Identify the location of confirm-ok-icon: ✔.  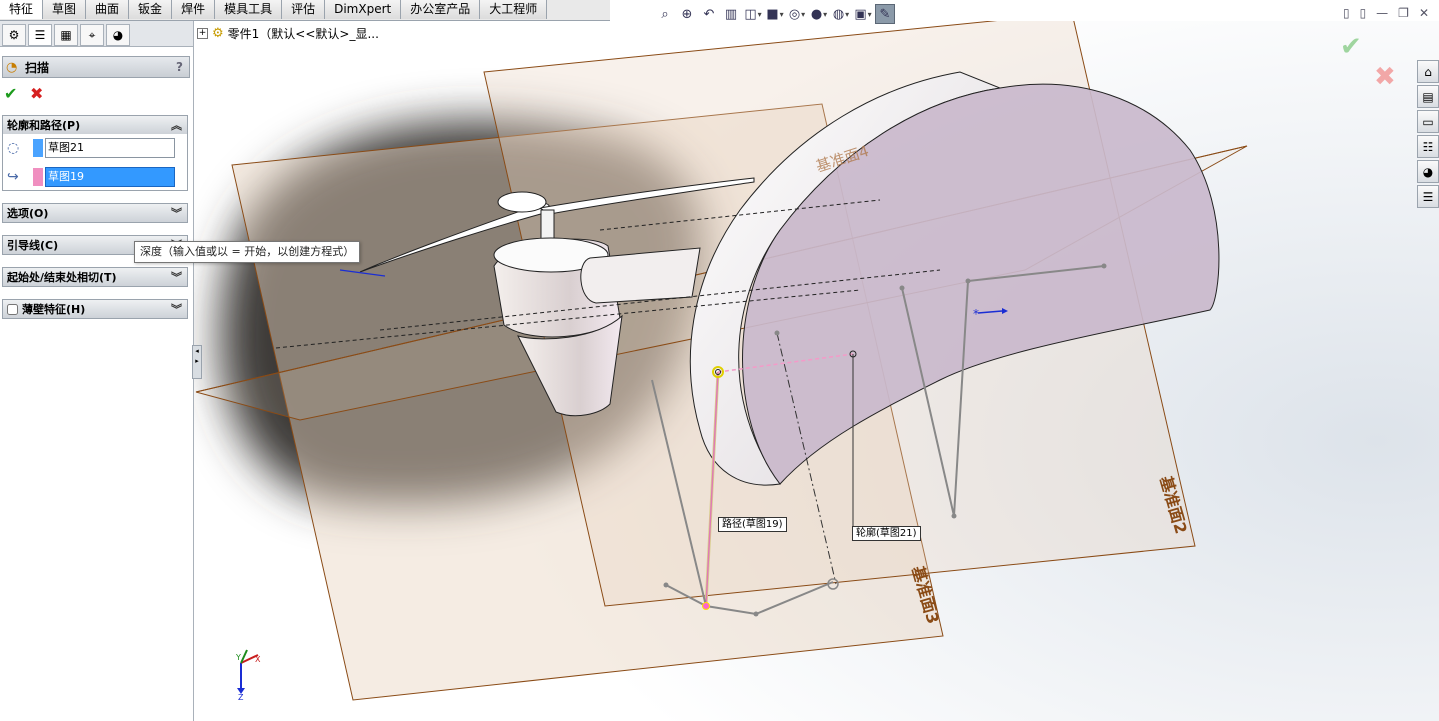
(1351, 47).